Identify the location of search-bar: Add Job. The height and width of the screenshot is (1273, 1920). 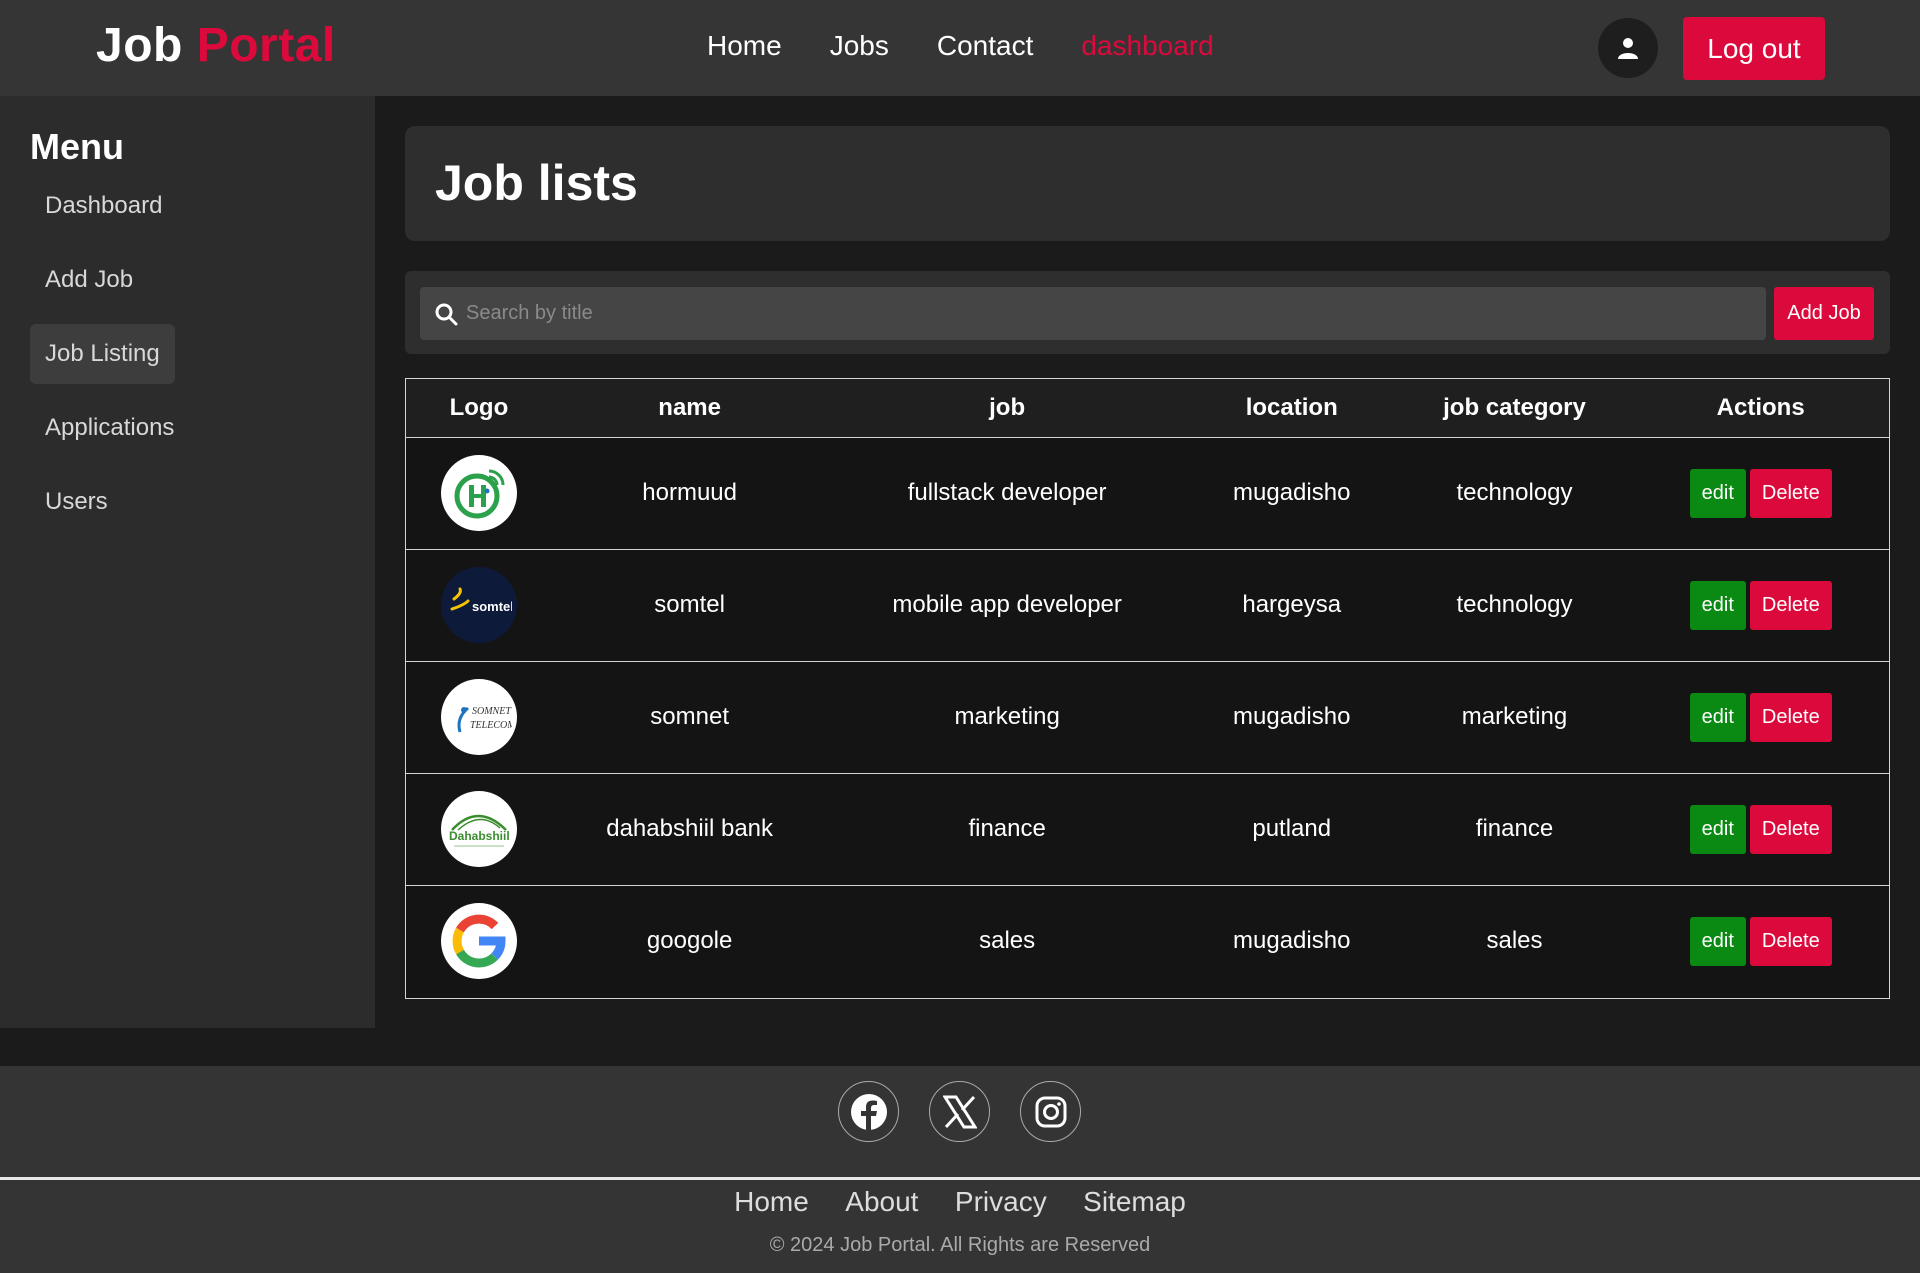
(1147, 312).